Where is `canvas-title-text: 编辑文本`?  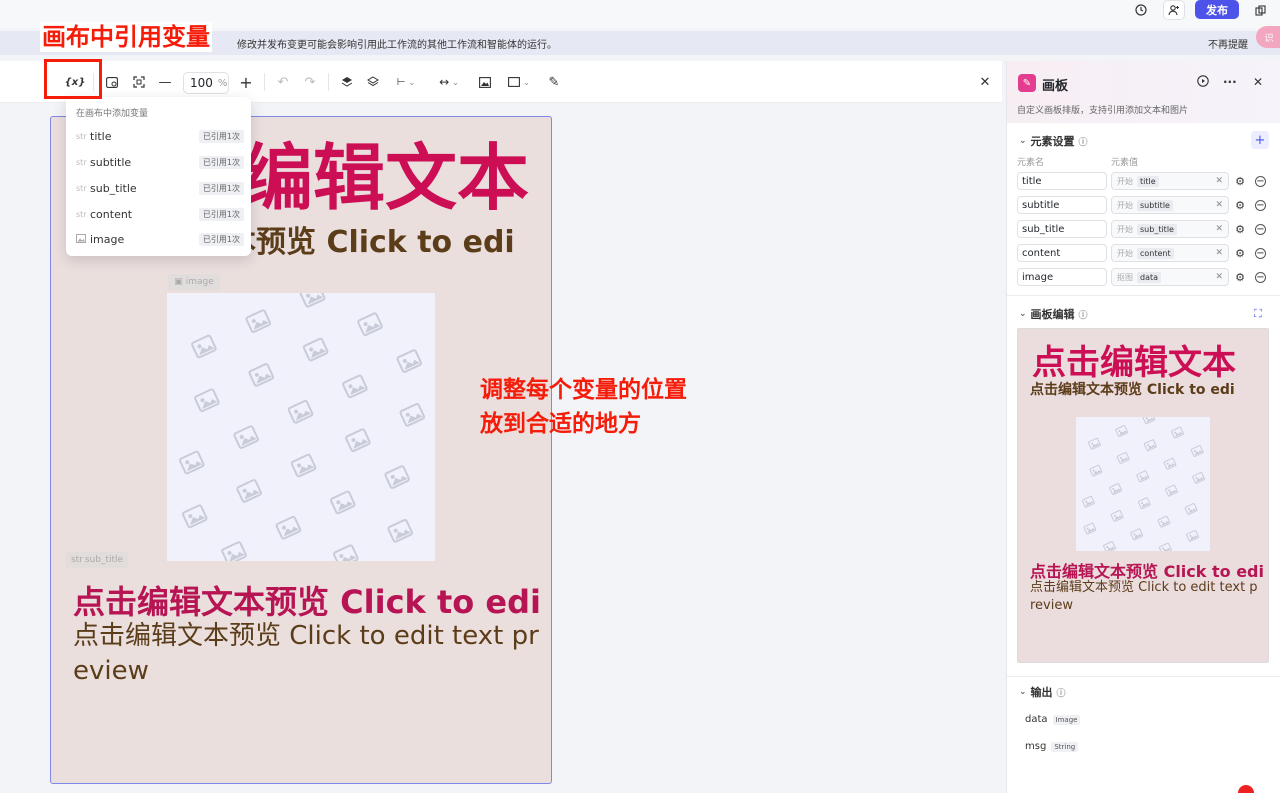 canvas-title-text: 编辑文本 is located at coordinates (385, 178).